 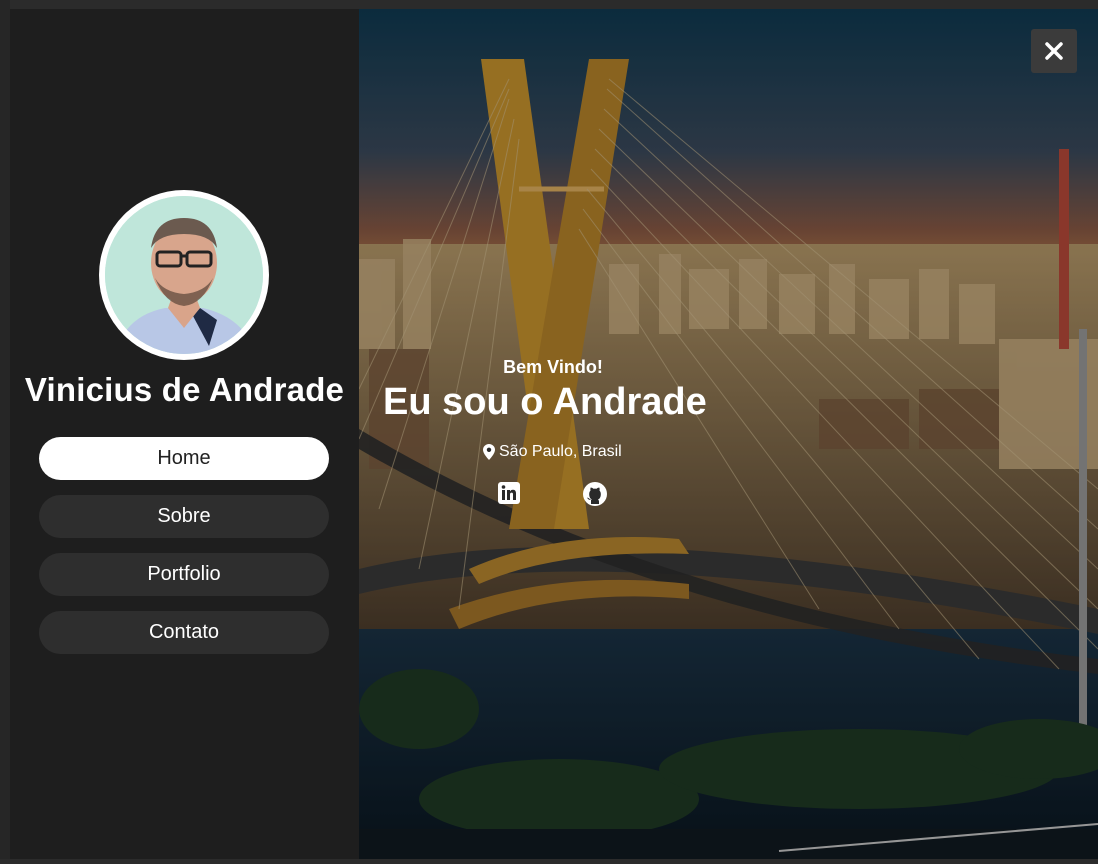 I want to click on hero-headline: Eu sou o Andrade, so click(x=545, y=402).